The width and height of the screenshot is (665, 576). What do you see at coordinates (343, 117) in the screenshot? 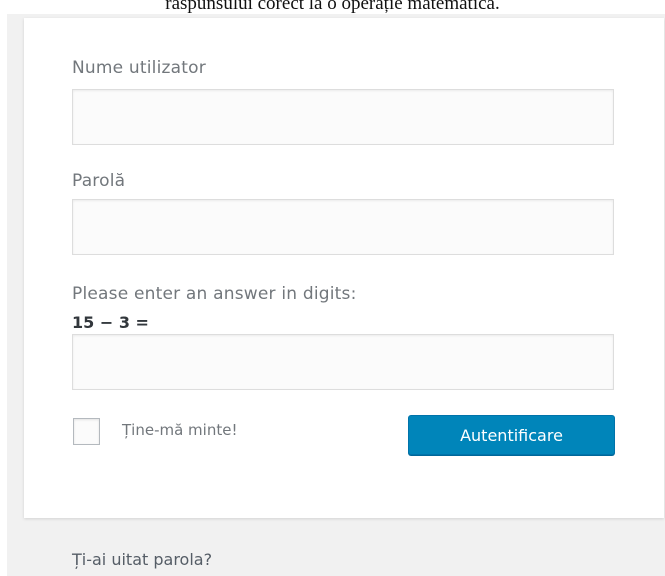
I see `username-input` at bounding box center [343, 117].